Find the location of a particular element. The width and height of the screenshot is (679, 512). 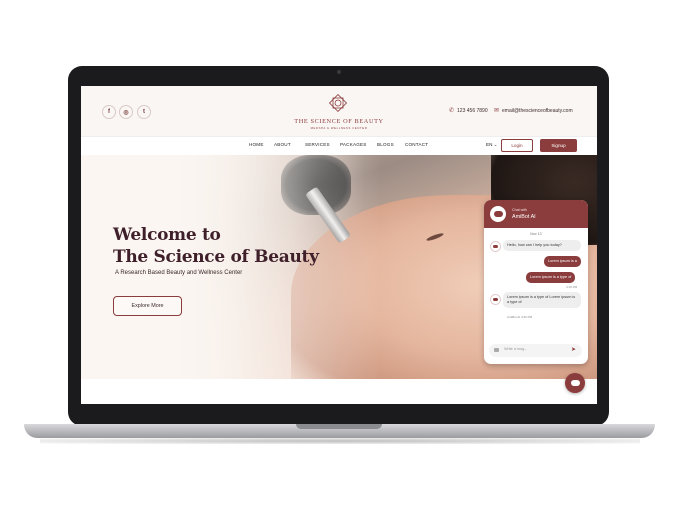

chat-message-input is located at coordinates (535, 350).